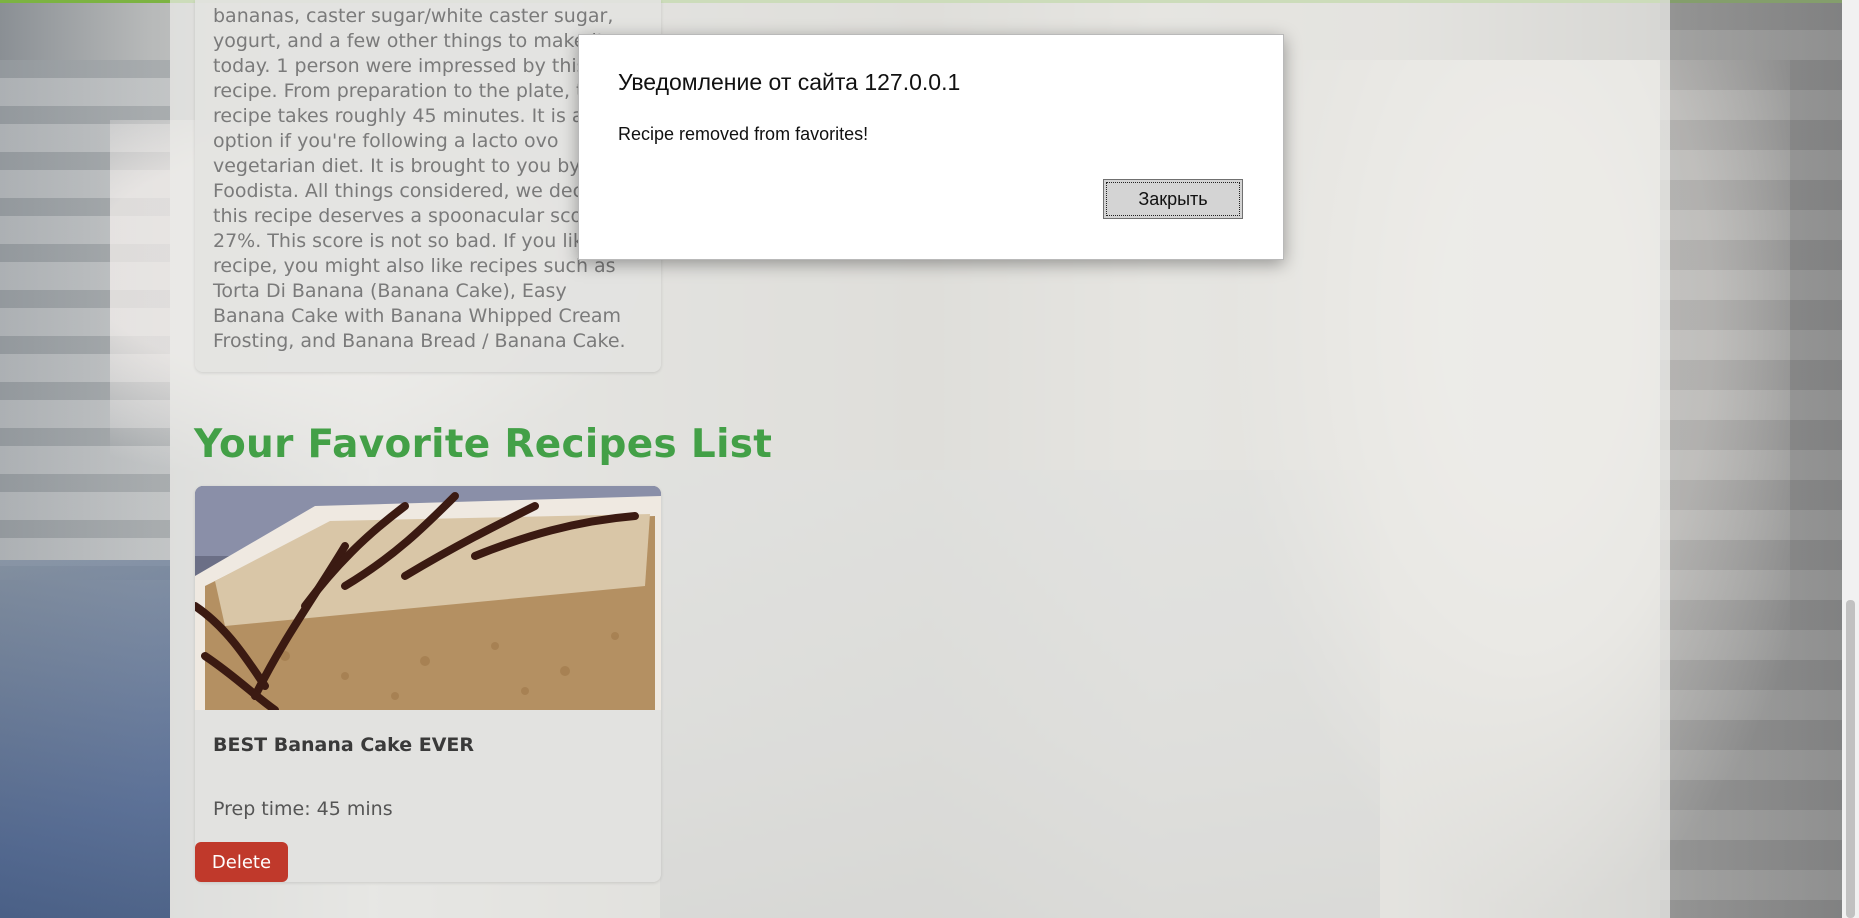  I want to click on page-scrollbar, so click(1850, 459).